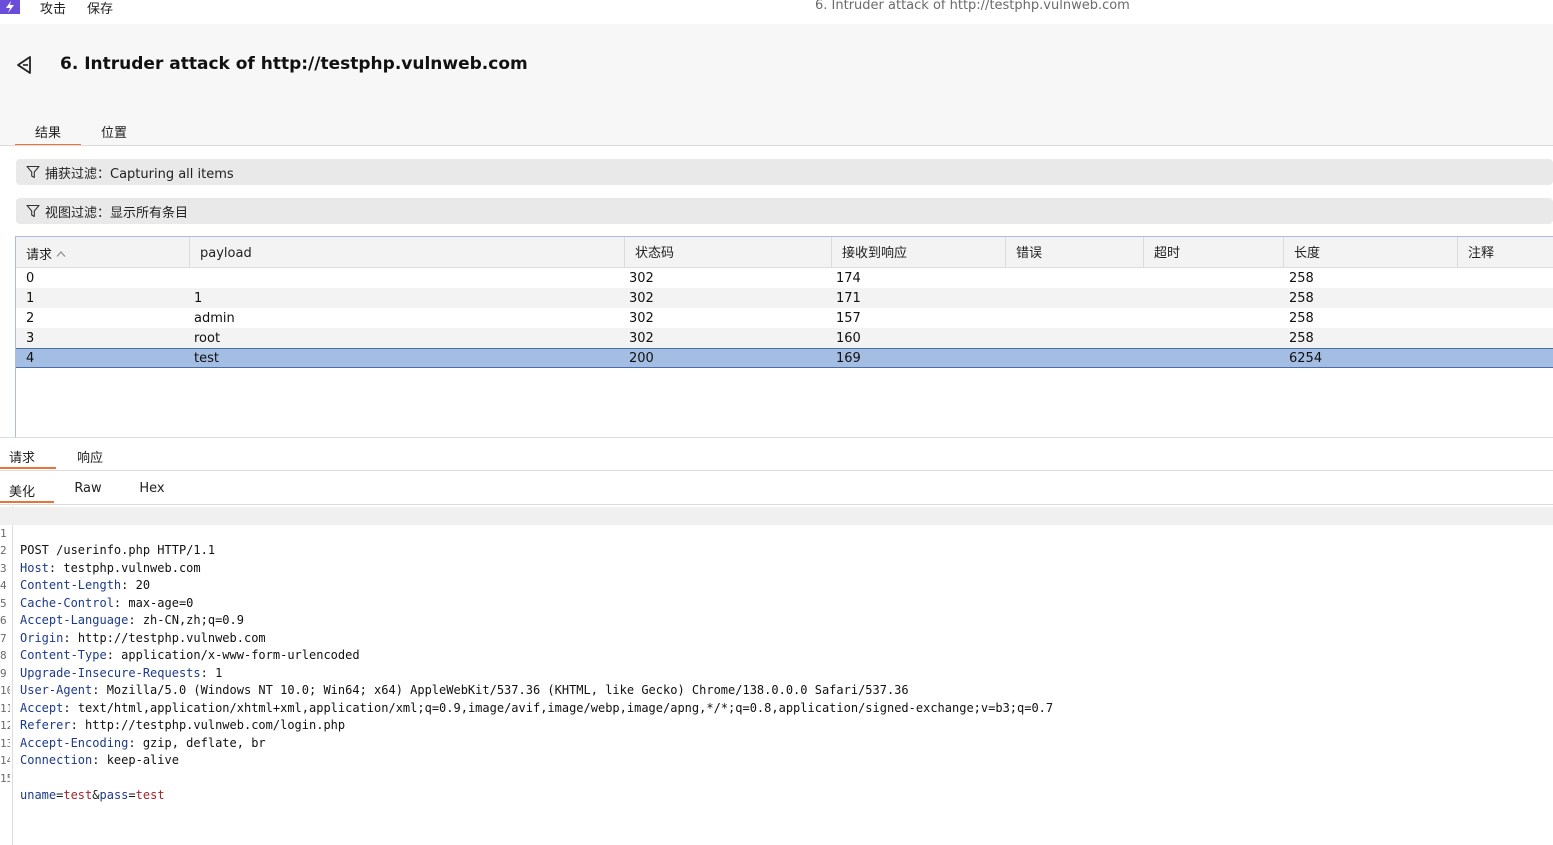  Describe the element at coordinates (30, 358) in the screenshot. I see `cell-request: 4` at that location.